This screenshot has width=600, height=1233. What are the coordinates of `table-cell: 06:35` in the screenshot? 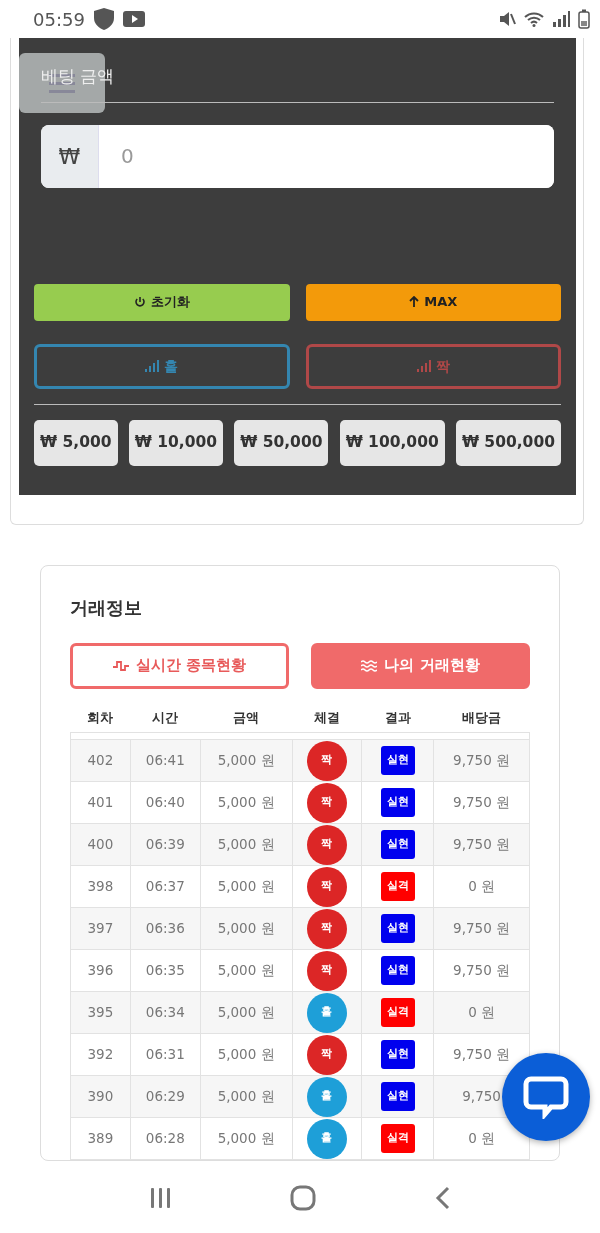 It's located at (165, 970).